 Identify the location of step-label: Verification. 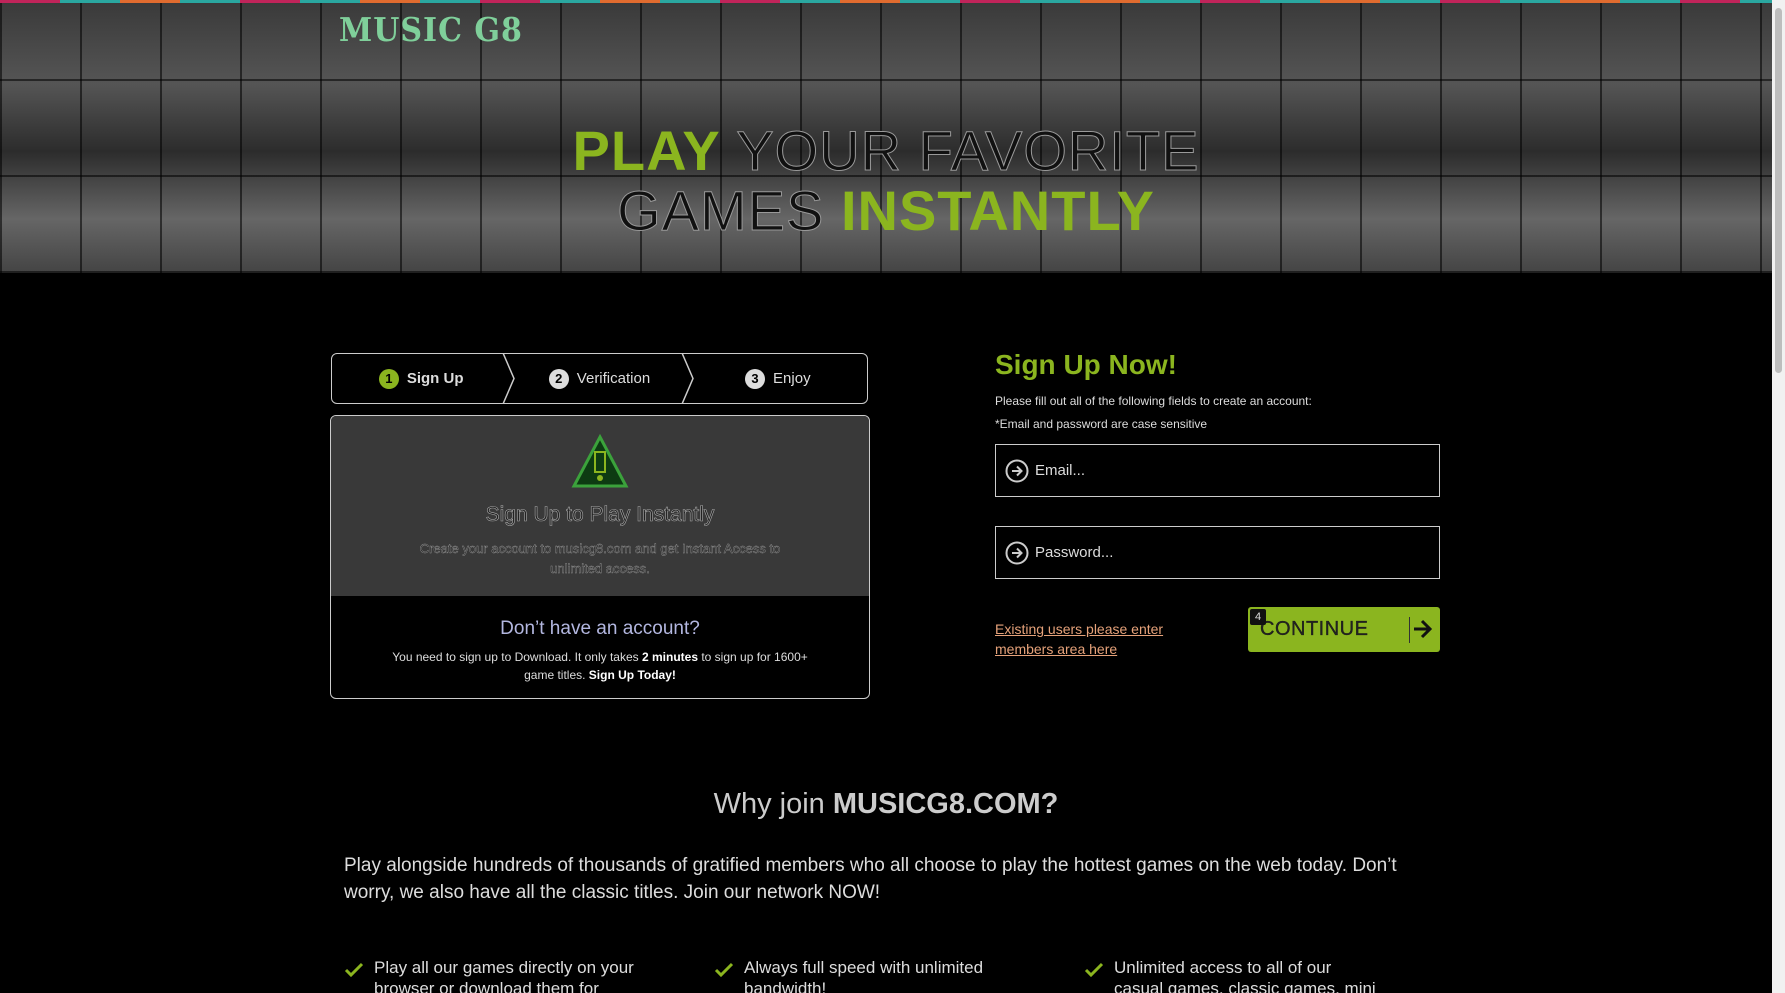
(613, 378).